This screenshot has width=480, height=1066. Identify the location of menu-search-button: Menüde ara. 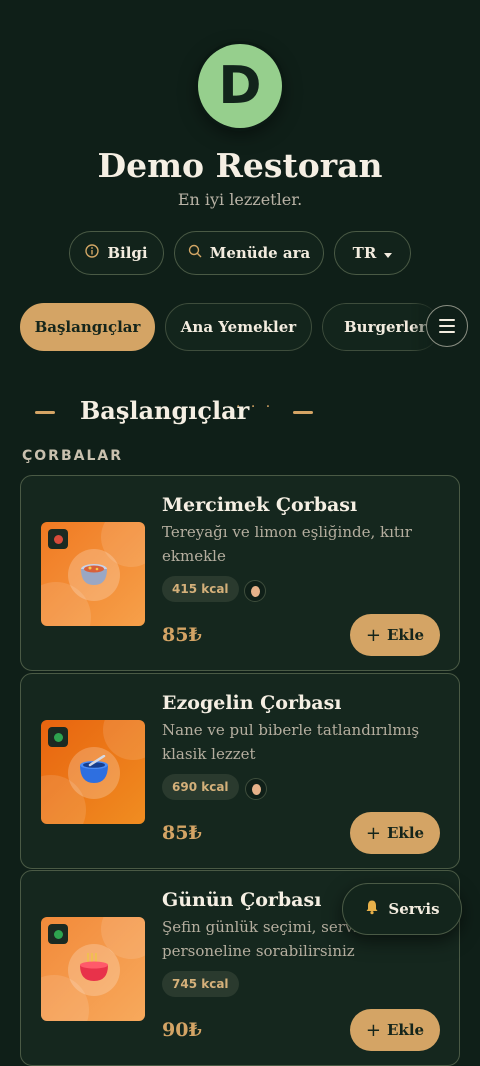
(249, 253).